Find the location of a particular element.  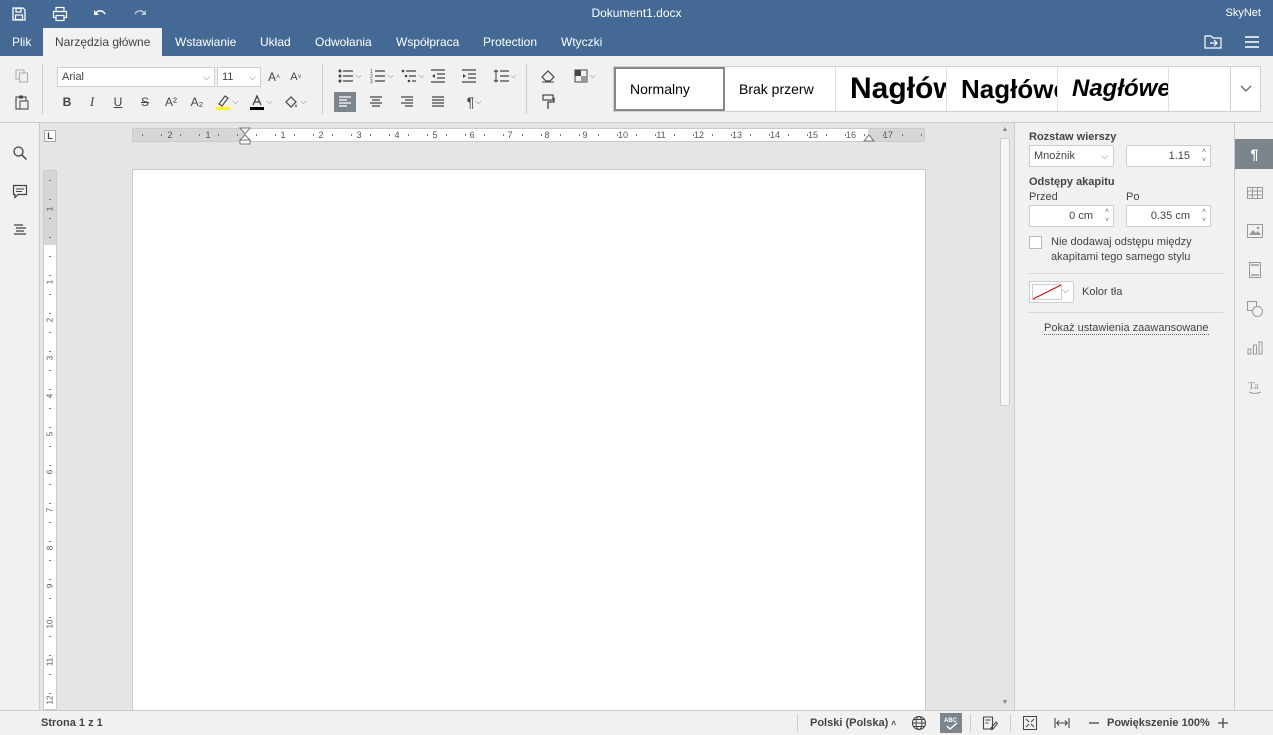

line-spacing-mode-select: Mnożnik ⌵ is located at coordinates (1071, 156).